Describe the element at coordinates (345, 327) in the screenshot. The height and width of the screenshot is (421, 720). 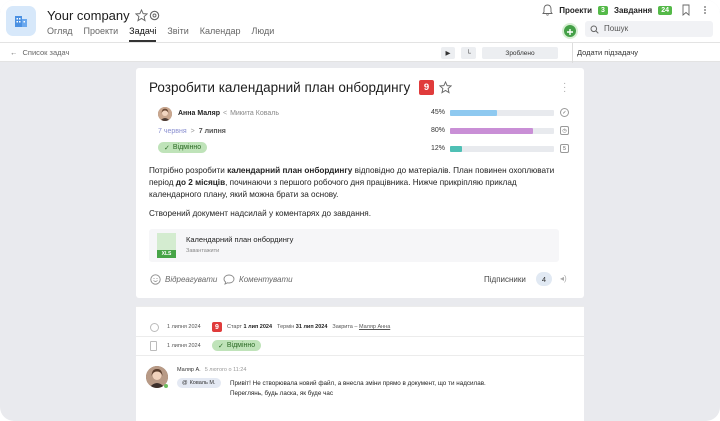
I see `closed-label: Закрита –` at that location.